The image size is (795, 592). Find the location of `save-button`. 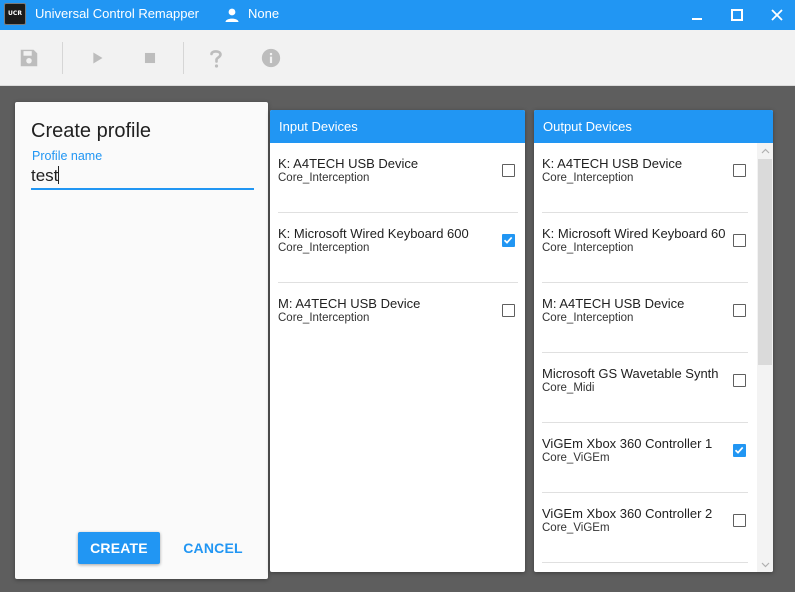

save-button is located at coordinates (29, 58).